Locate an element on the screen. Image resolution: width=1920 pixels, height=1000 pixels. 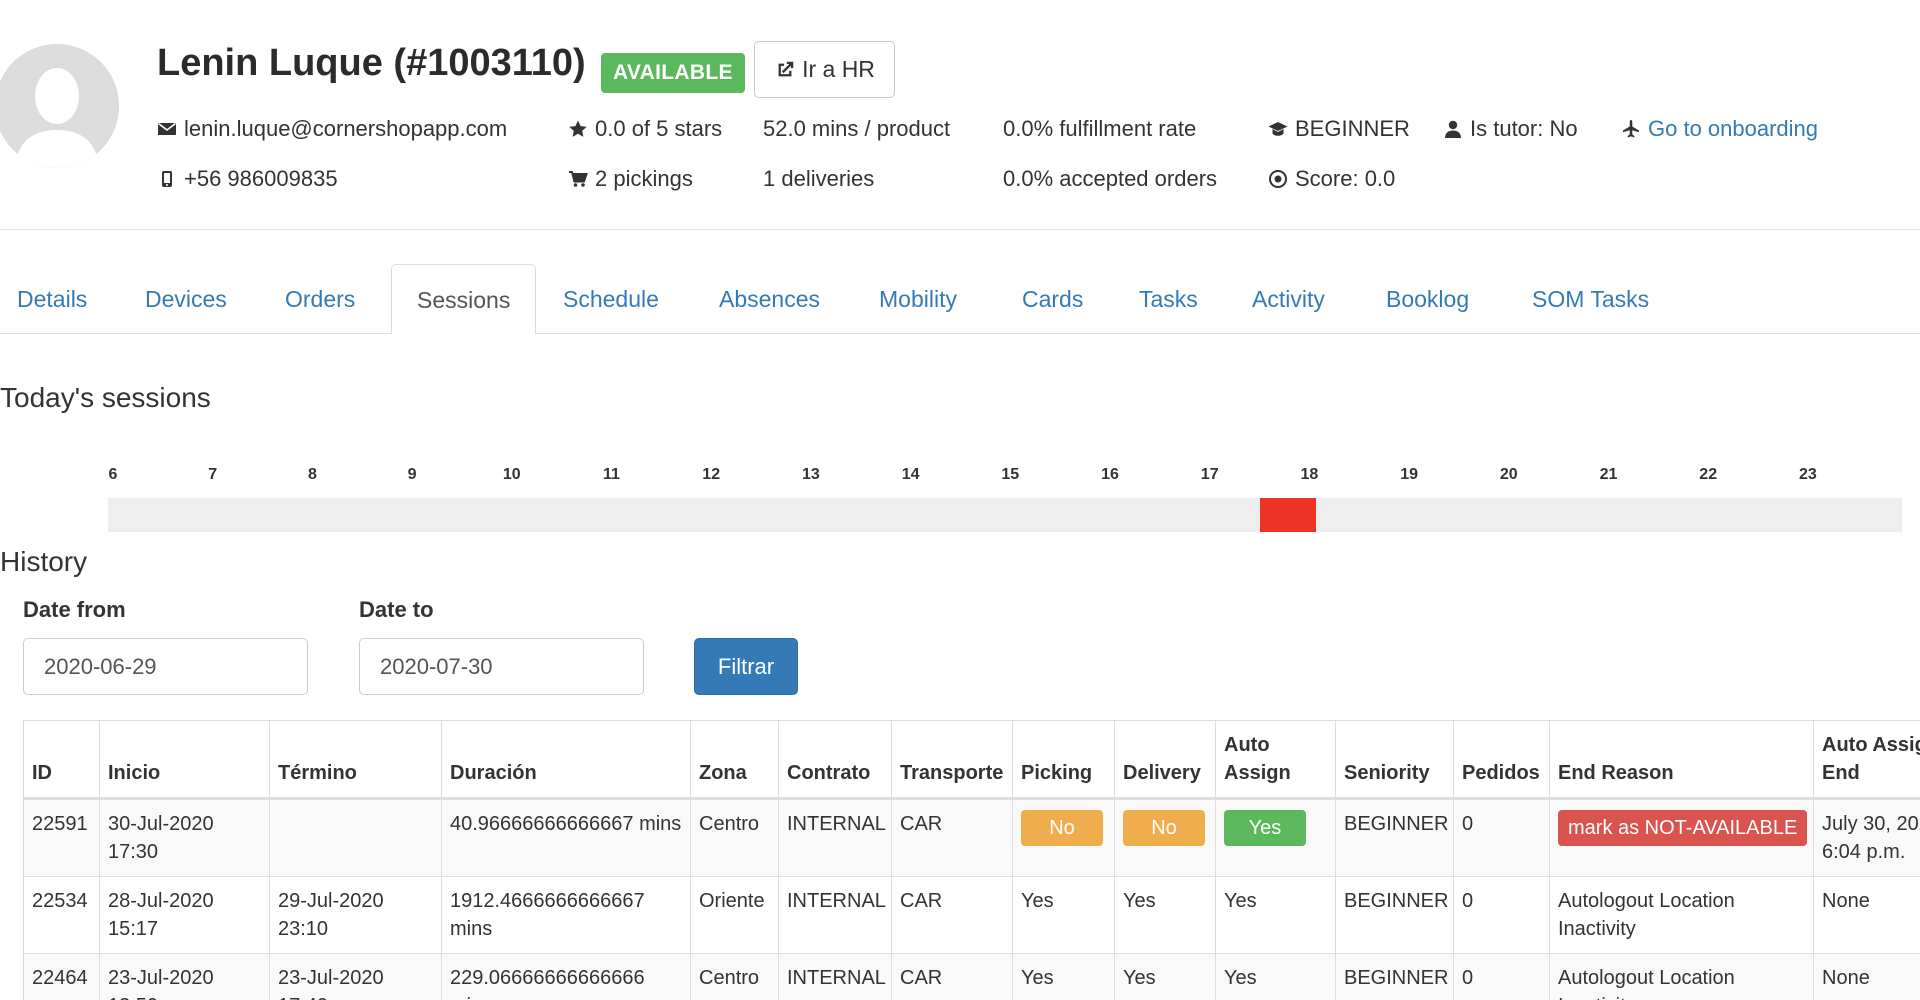
tab-absences: Absences is located at coordinates (769, 299).